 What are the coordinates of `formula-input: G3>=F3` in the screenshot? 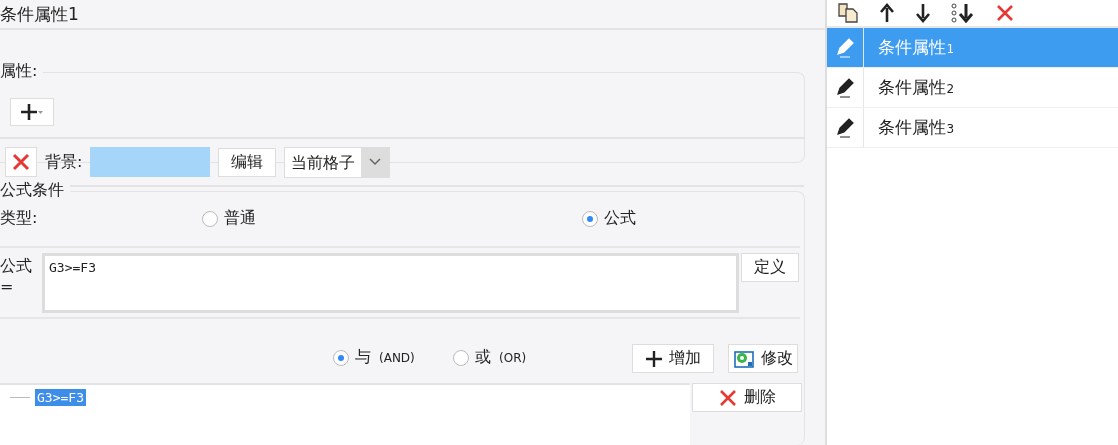 It's located at (390, 283).